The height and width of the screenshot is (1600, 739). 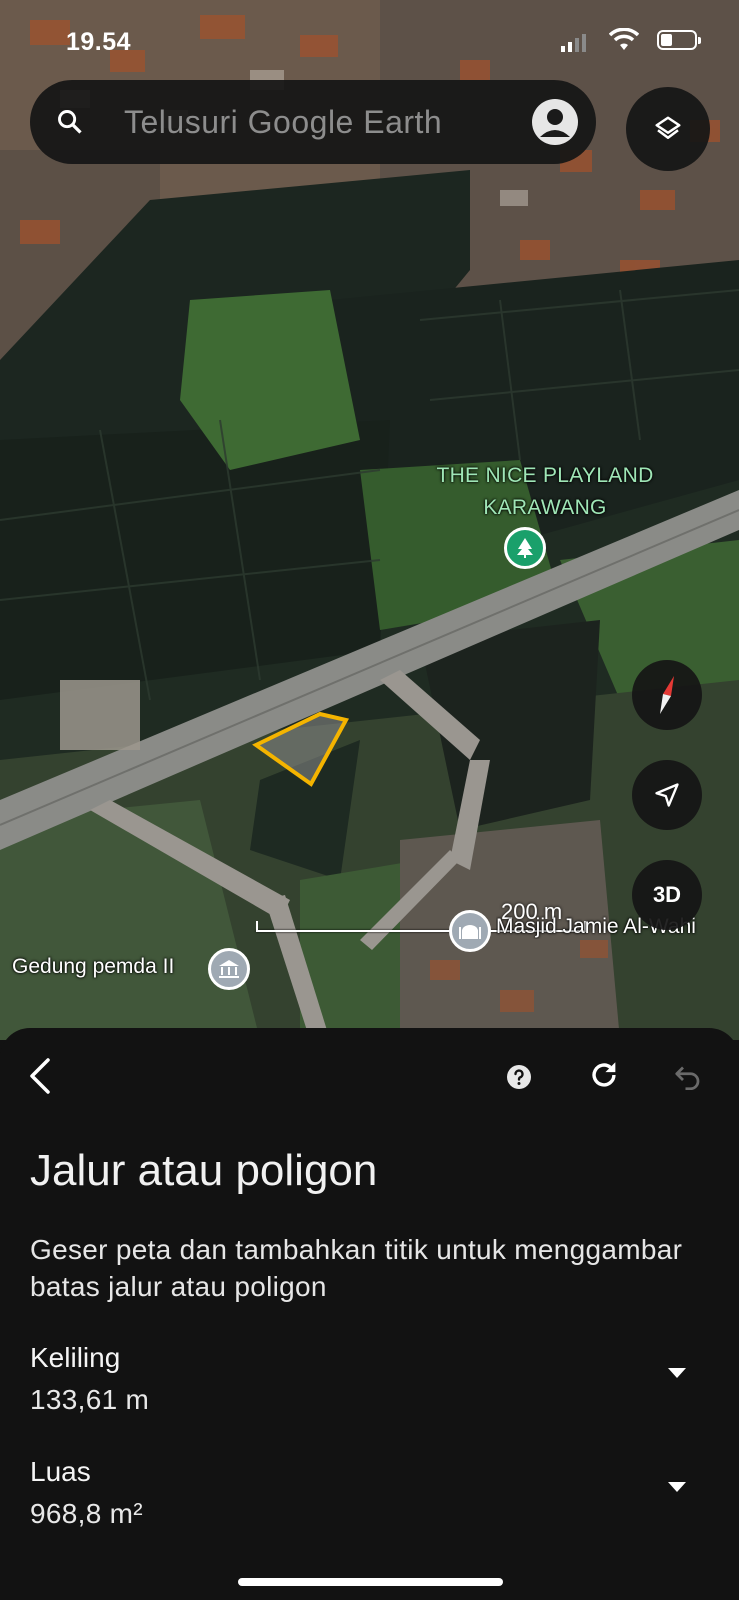 I want to click on back-arrow-icon, so click(x=41, y=1076).